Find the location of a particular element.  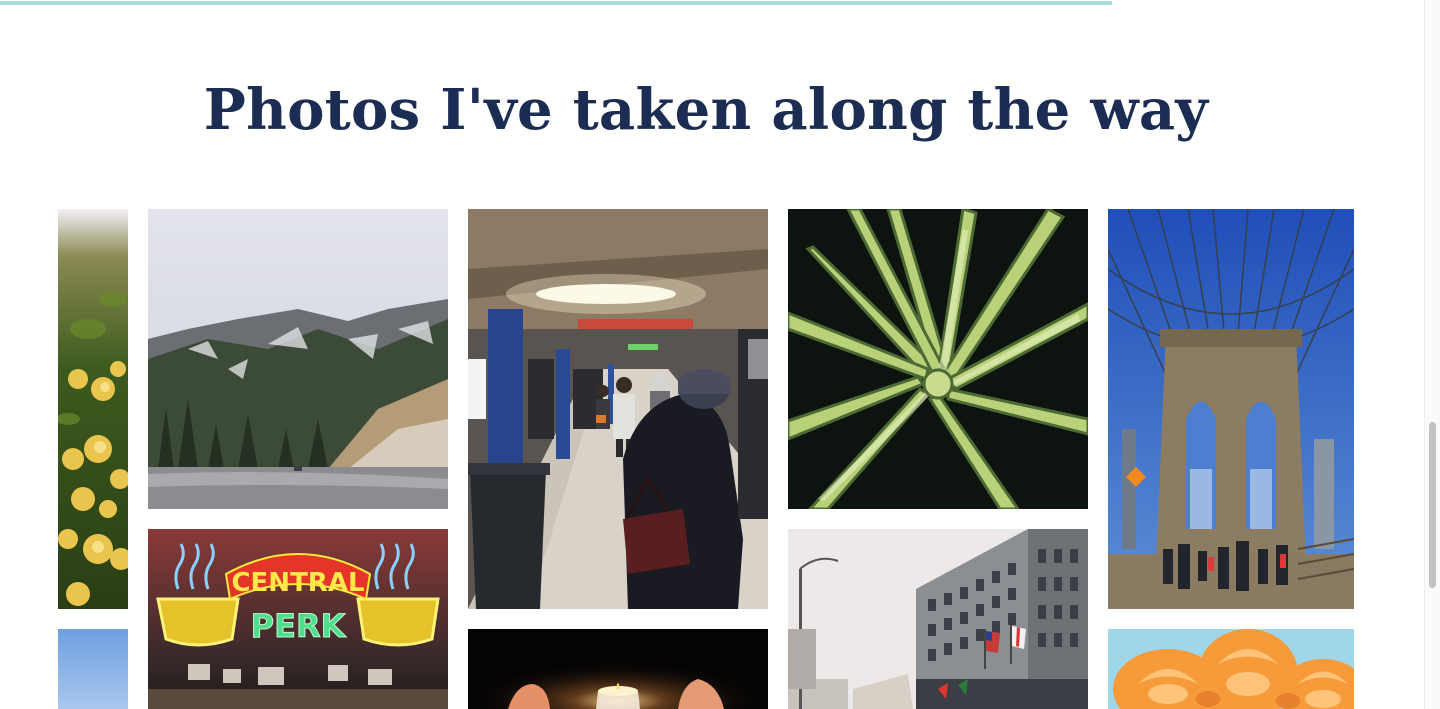

scroll-progress-fill is located at coordinates (556, 3).